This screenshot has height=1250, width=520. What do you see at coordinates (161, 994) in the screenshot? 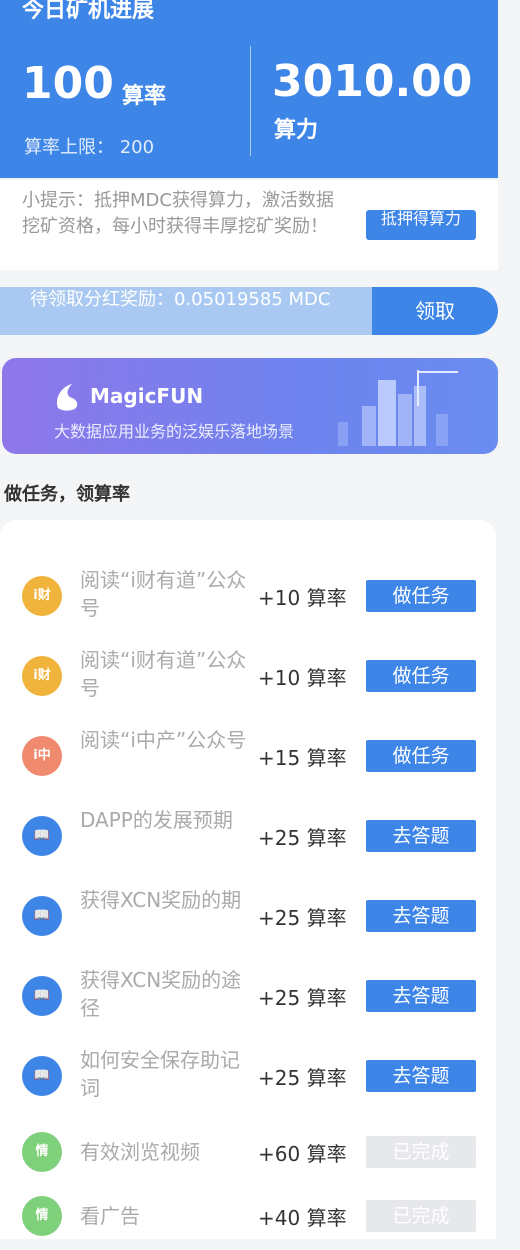
I see `task-name: 获得XCN奖励的途径` at bounding box center [161, 994].